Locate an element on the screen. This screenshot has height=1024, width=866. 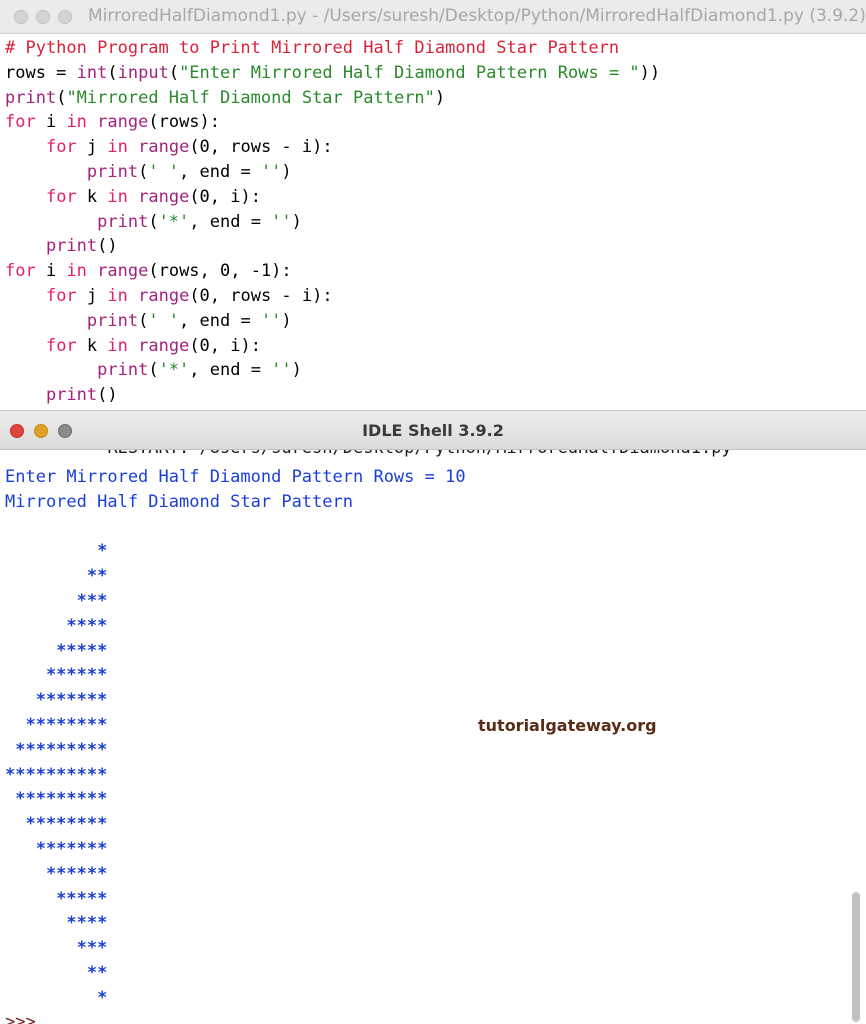
code-line: for i in range(rows, 0, -1): is located at coordinates (148, 271).